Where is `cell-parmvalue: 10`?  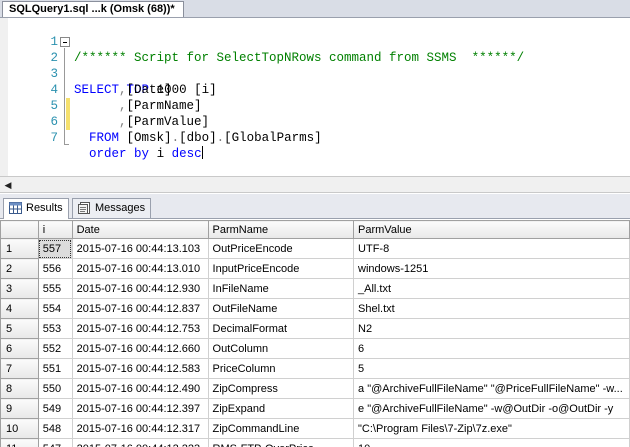
cell-parmvalue: 10 is located at coordinates (491, 442).